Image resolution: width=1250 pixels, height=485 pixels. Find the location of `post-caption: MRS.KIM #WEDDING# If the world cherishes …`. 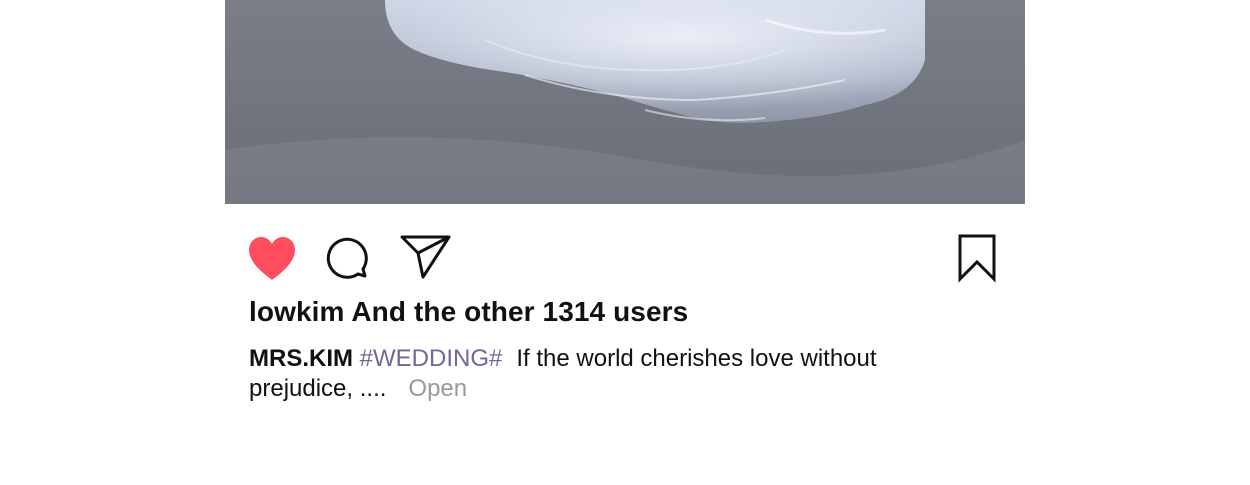

post-caption: MRS.KIM #WEDDING# If the world cherishes … is located at coordinates (599, 374).